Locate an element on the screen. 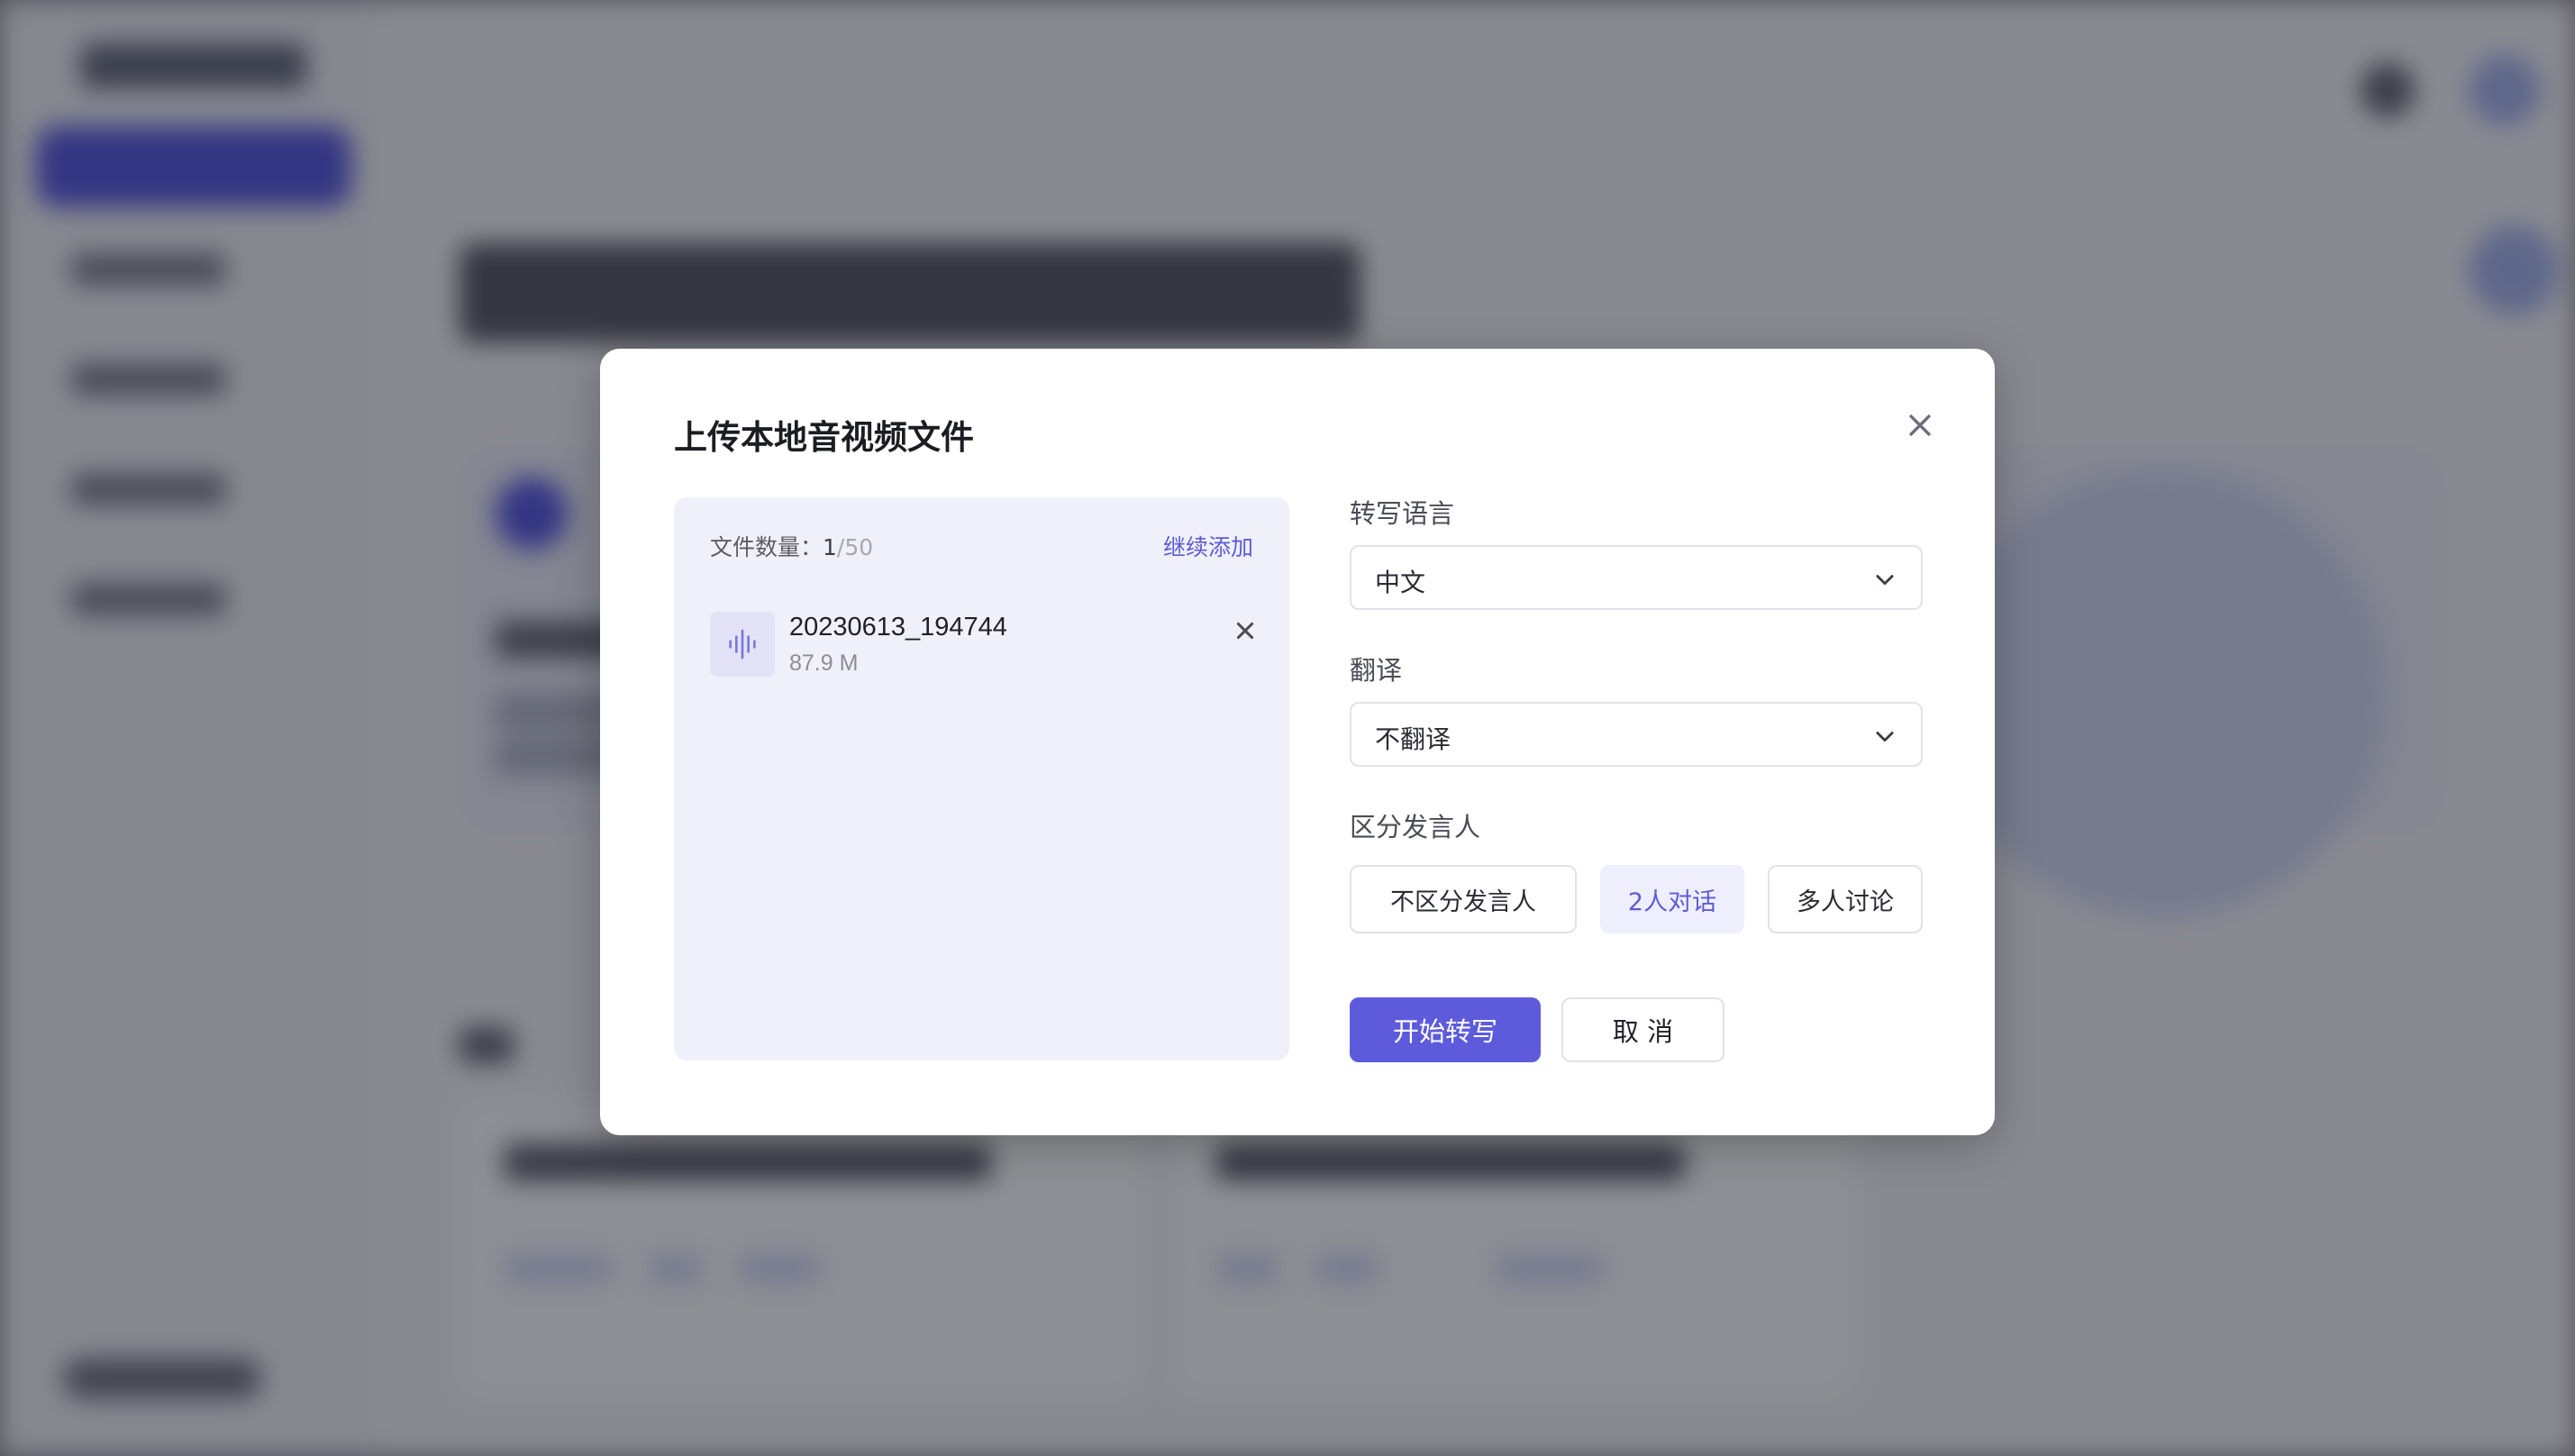 The height and width of the screenshot is (1456, 2575). file-count-max: /50 is located at coordinates (855, 547).